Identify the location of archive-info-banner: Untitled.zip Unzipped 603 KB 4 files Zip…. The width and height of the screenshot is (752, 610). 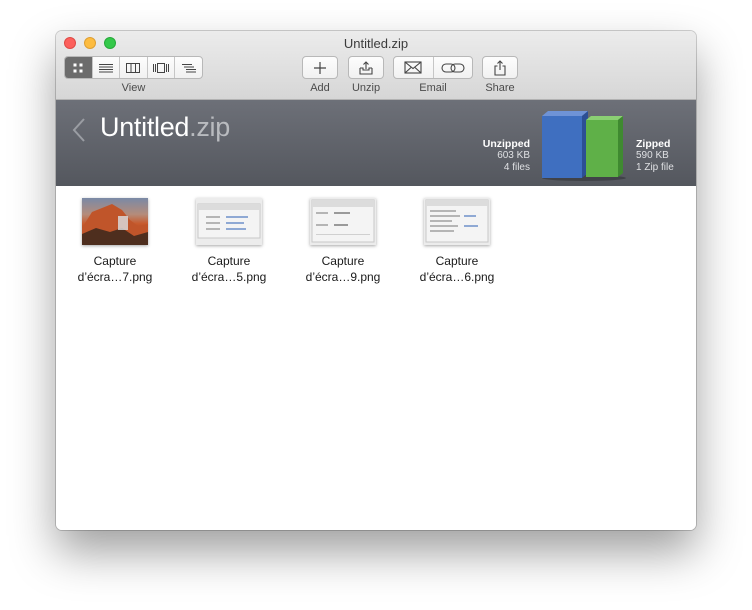
(376, 143).